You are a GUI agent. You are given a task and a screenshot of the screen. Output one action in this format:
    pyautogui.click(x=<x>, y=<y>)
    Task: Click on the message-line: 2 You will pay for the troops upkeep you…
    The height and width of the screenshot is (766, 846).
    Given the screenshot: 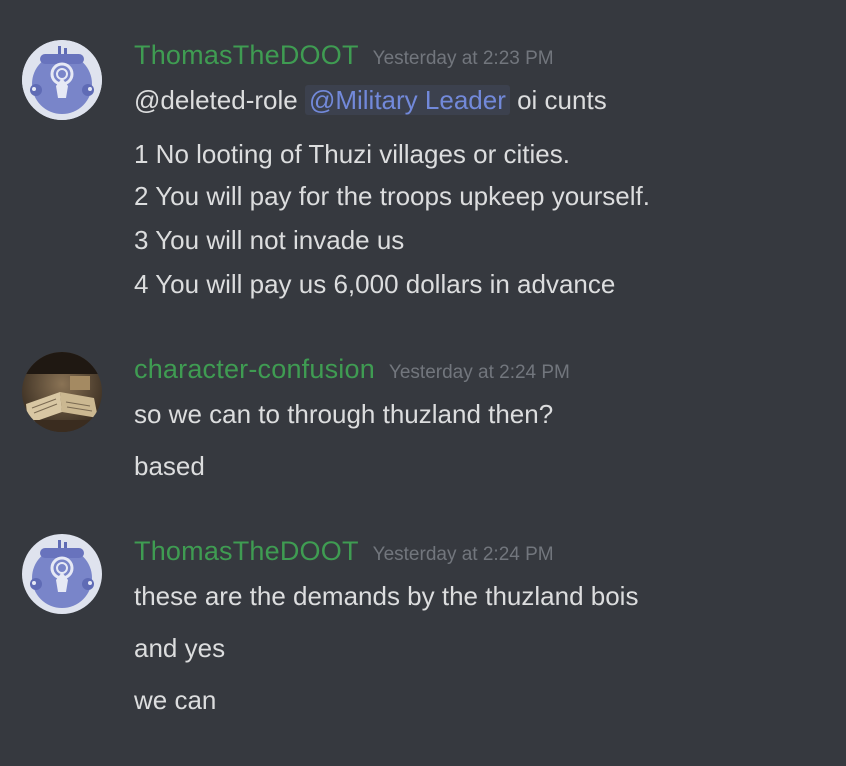 What is the action you would take?
    pyautogui.click(x=392, y=196)
    